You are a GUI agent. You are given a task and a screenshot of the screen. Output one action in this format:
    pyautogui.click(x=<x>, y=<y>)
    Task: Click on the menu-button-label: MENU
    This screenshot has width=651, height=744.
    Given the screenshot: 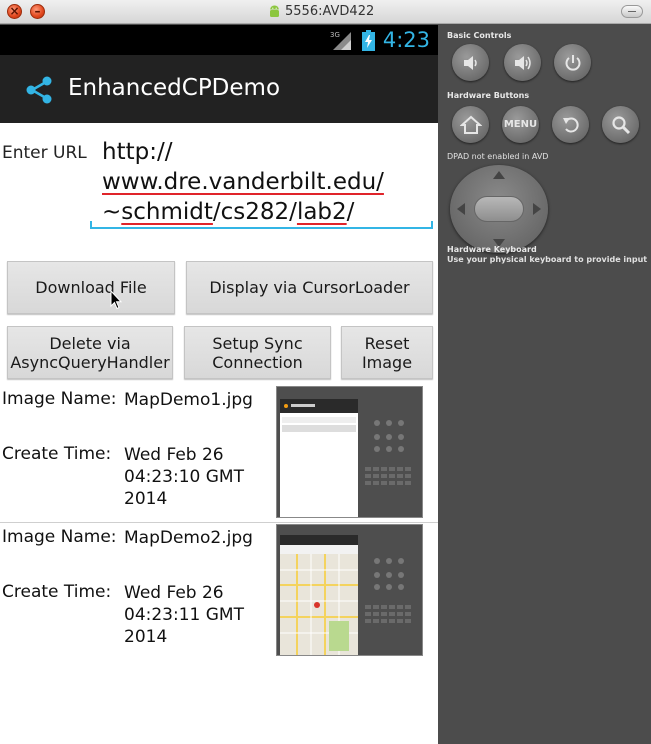 What is the action you would take?
    pyautogui.click(x=520, y=124)
    